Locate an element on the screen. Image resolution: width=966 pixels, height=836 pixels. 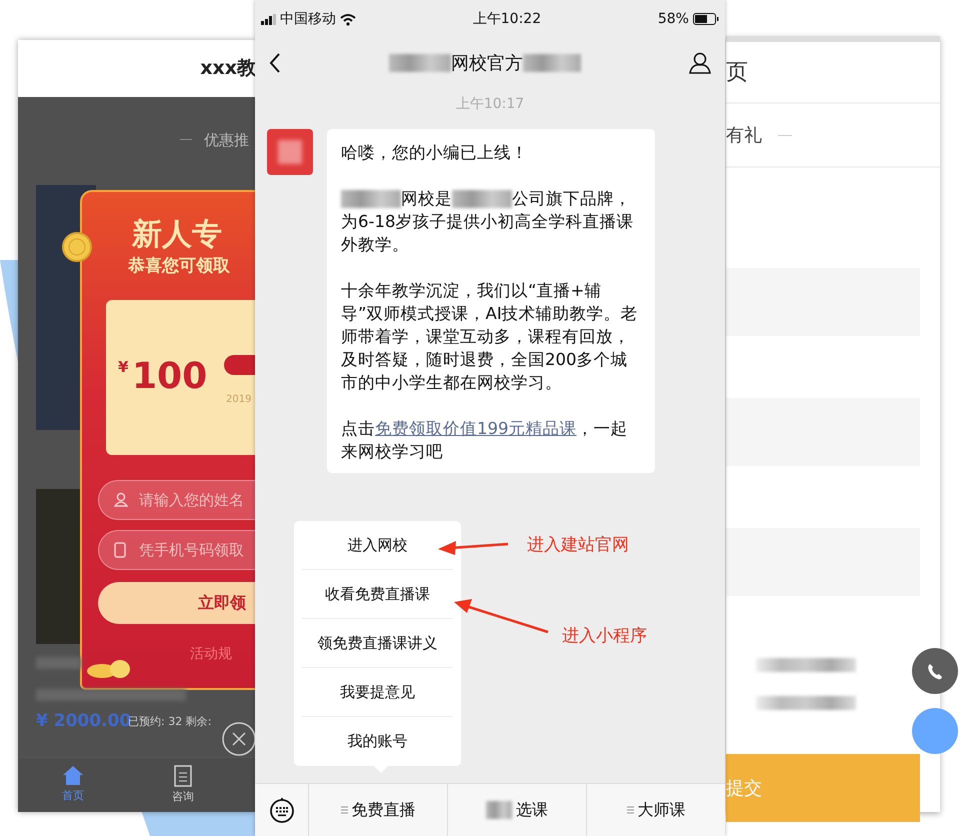
ingot-icon is located at coordinates (109, 668).